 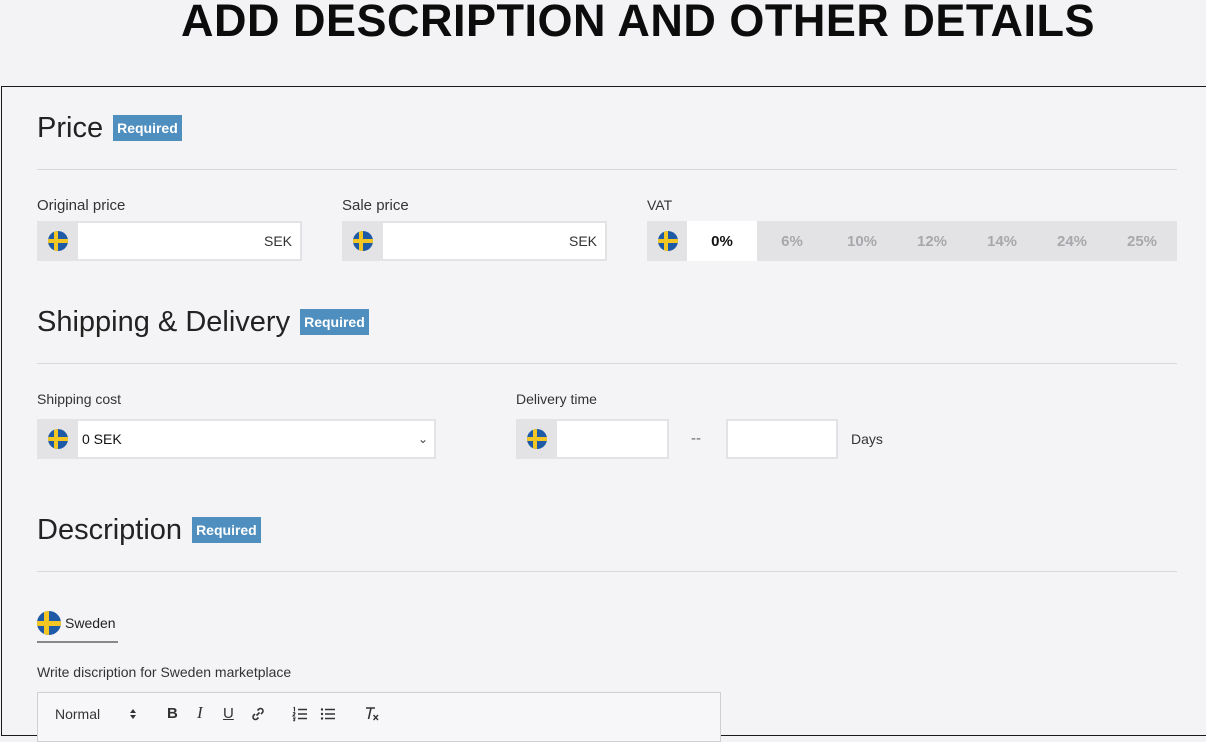 I want to click on bullet-list-icon, so click(x=328, y=714).